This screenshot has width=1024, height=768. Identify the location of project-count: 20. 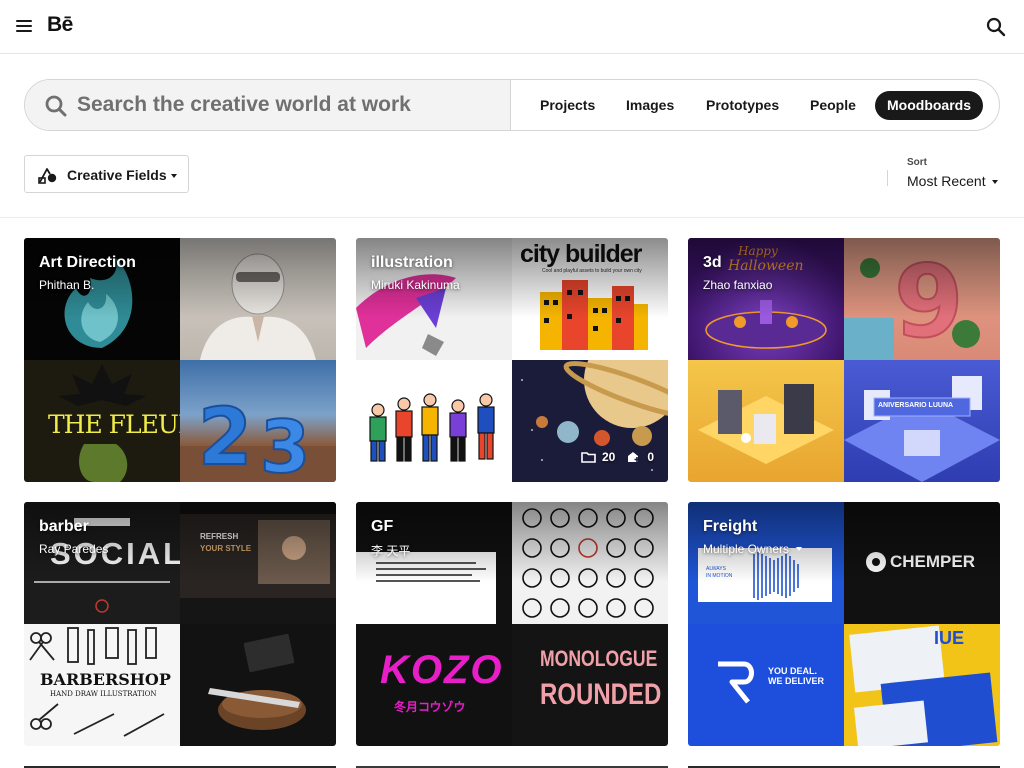
(608, 457).